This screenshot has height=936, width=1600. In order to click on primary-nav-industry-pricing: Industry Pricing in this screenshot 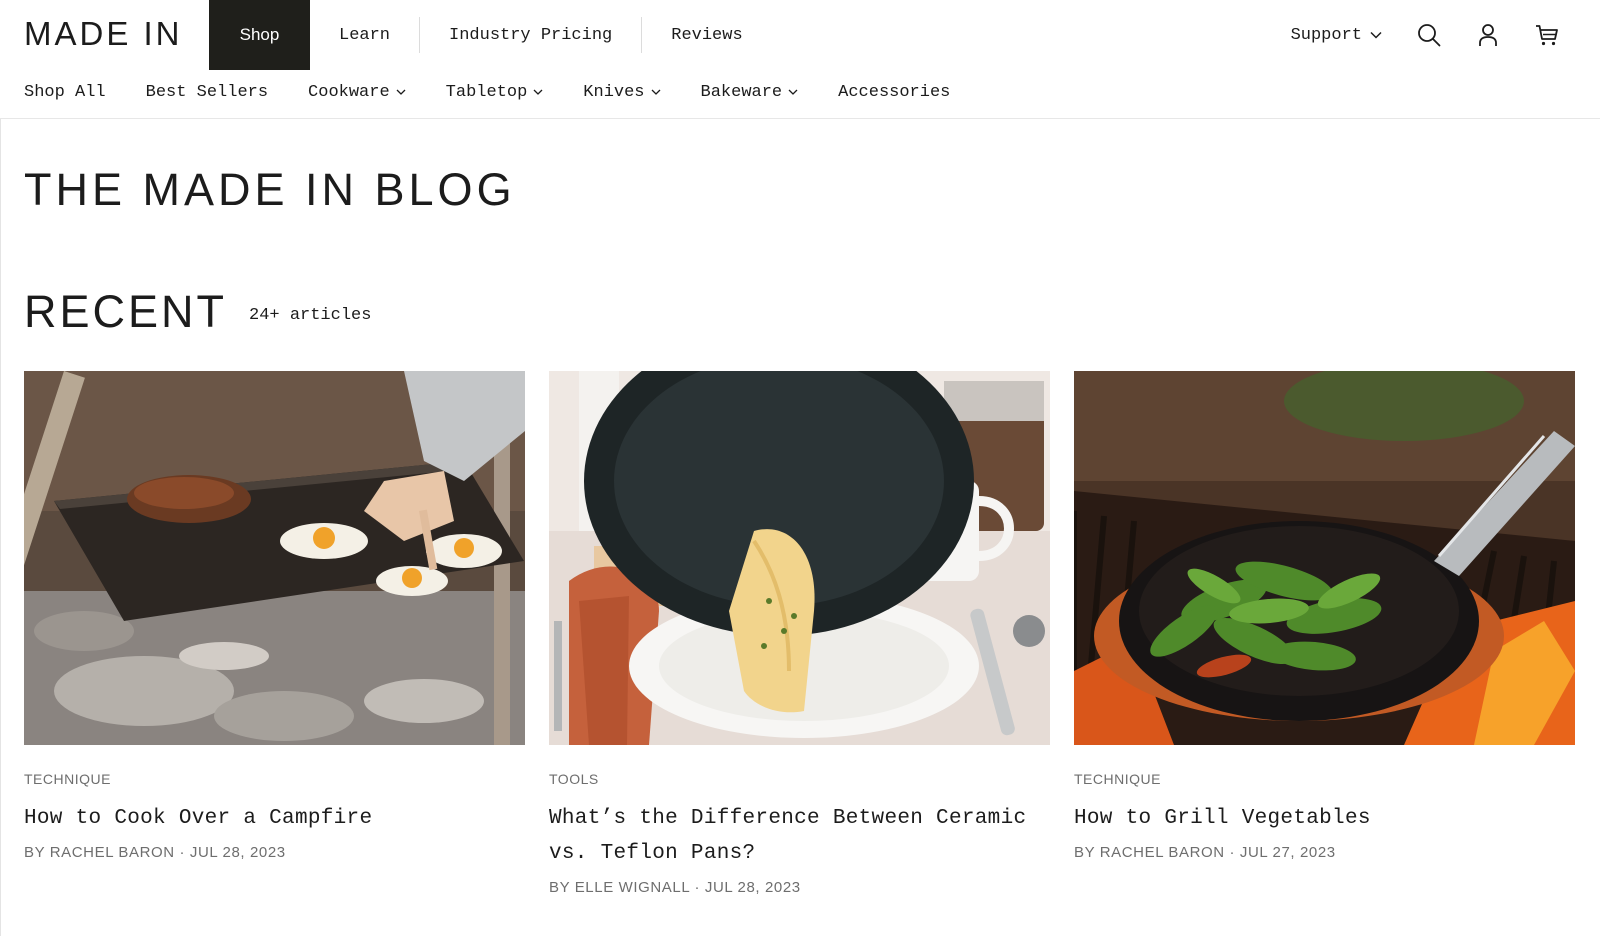, I will do `click(530, 35)`.